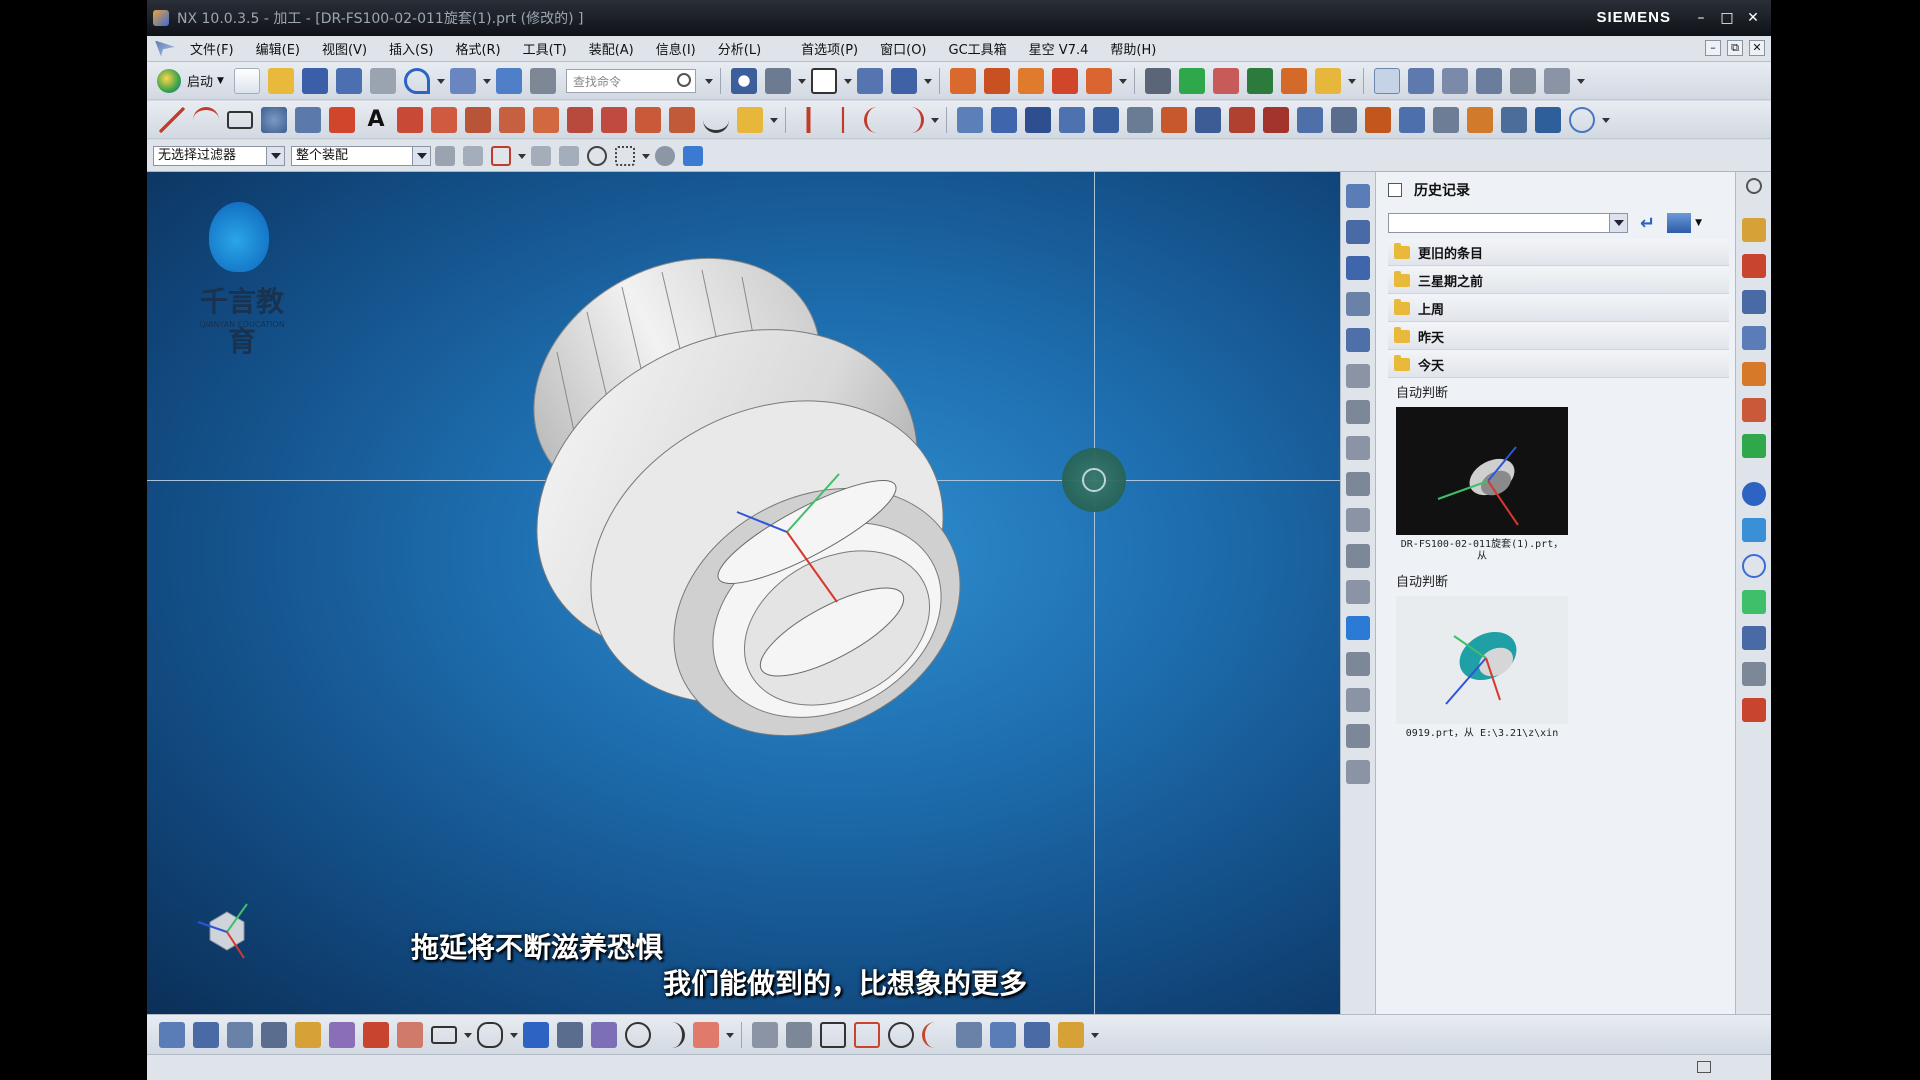 The height and width of the screenshot is (1080, 1920). I want to click on history-icon, so click(1358, 412).